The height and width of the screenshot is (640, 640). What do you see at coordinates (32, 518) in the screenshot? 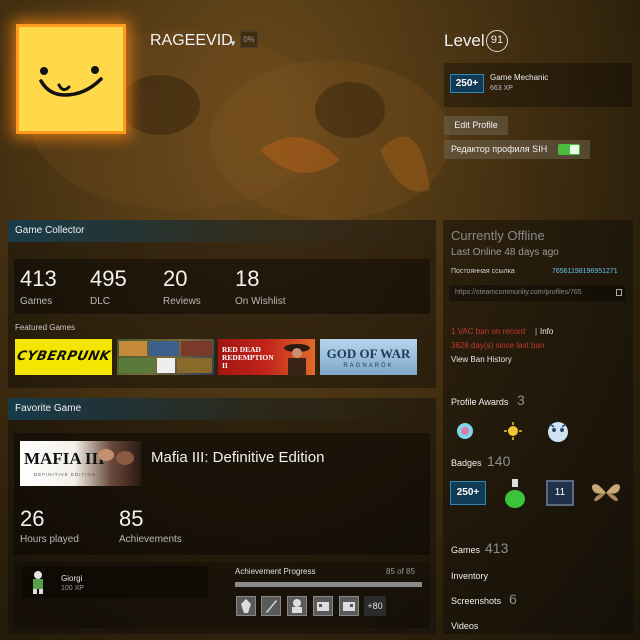
I see `hours-played-value: 26` at bounding box center [32, 518].